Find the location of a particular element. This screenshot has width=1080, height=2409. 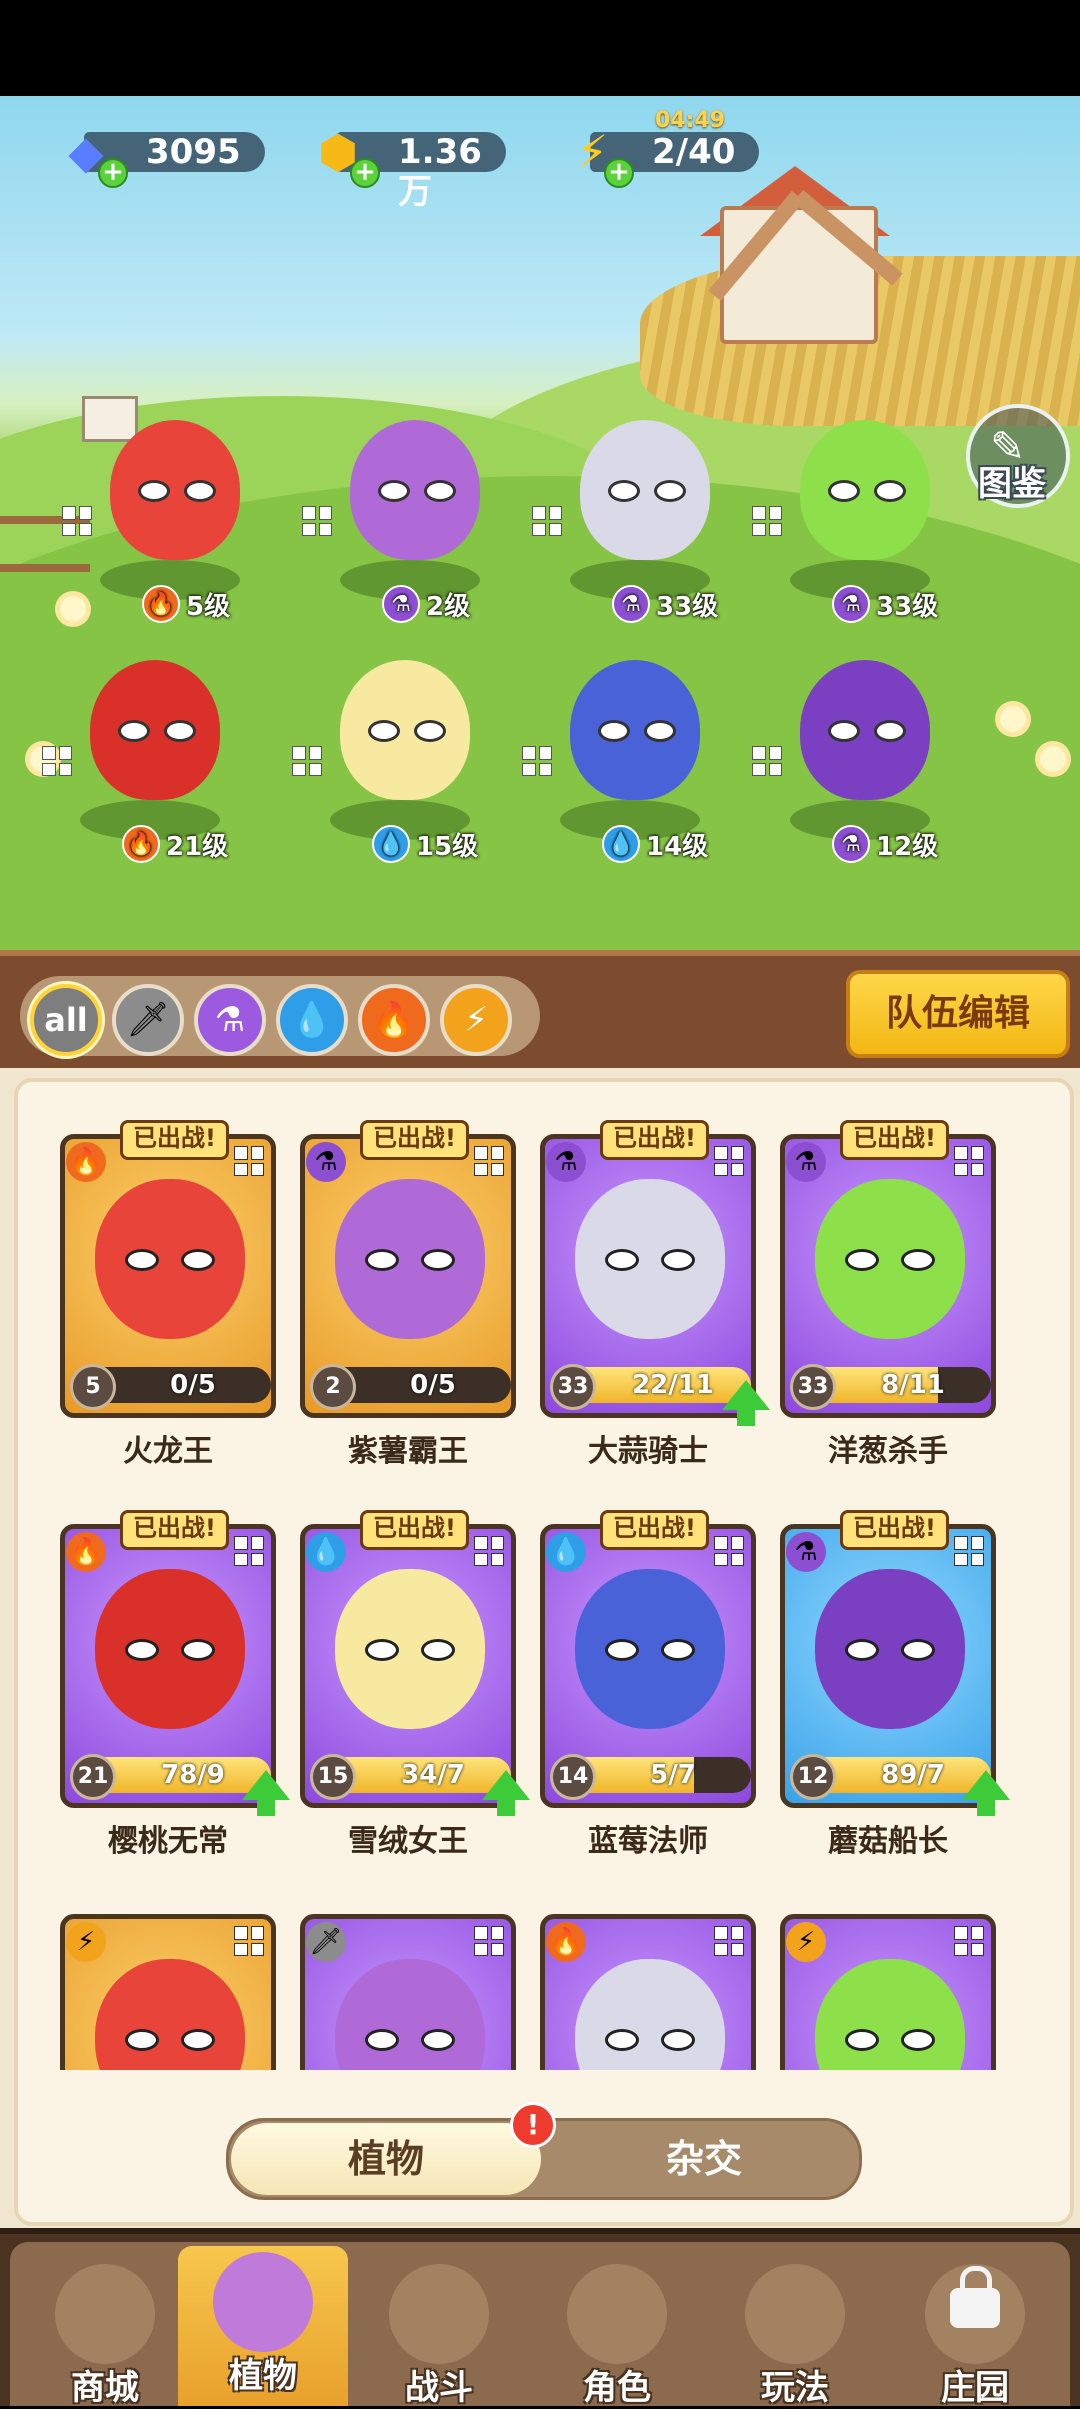

nav-manor: 庄园 is located at coordinates (975, 2333).